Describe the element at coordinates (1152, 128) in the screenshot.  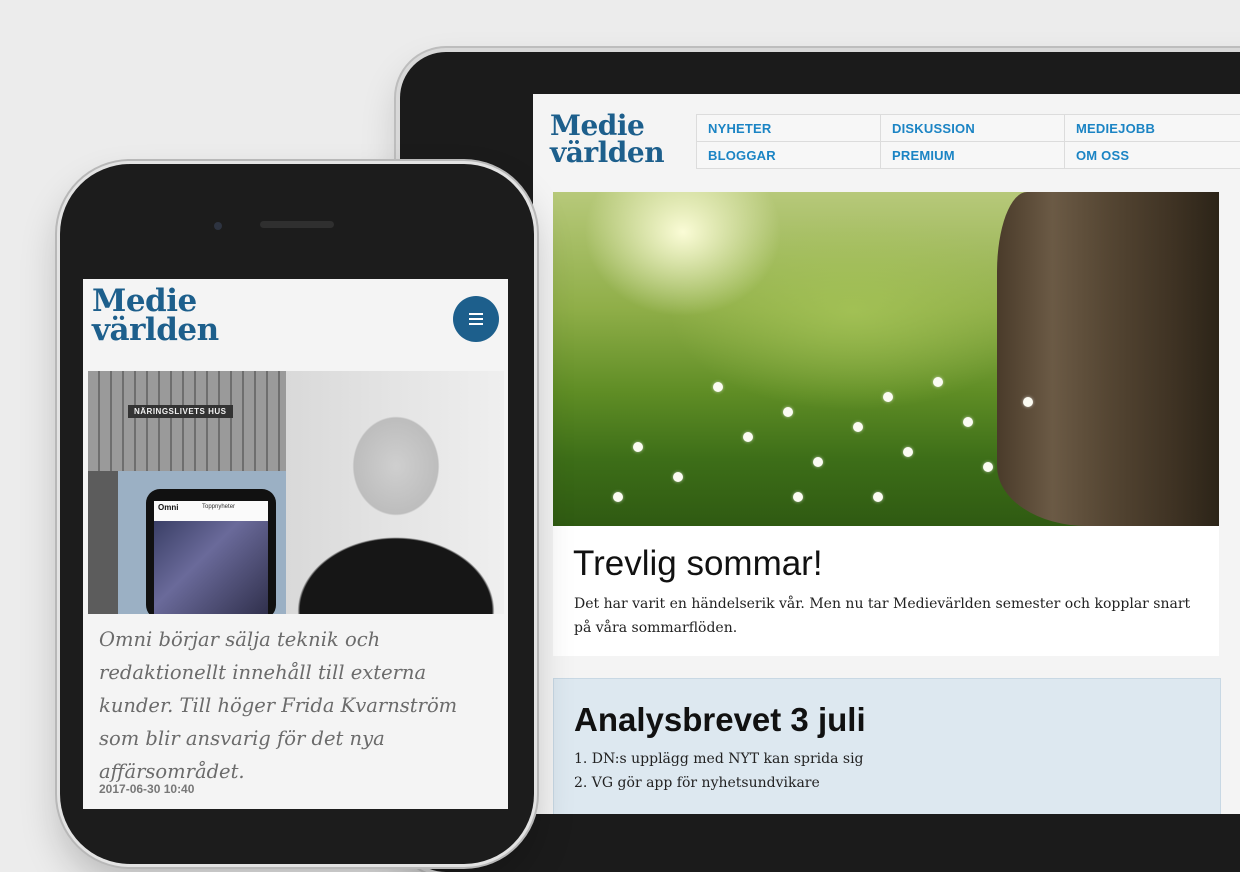
I see `nav-item-mediejobb: MEDIEJOBB` at that location.